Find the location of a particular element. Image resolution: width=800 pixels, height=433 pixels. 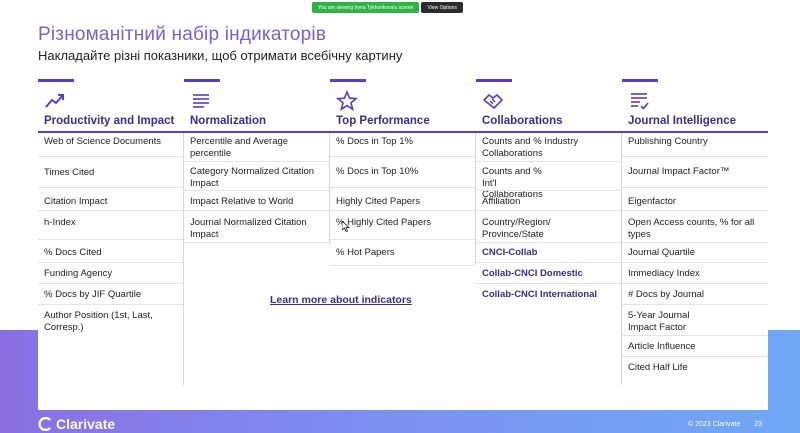

star-icon is located at coordinates (347, 100).